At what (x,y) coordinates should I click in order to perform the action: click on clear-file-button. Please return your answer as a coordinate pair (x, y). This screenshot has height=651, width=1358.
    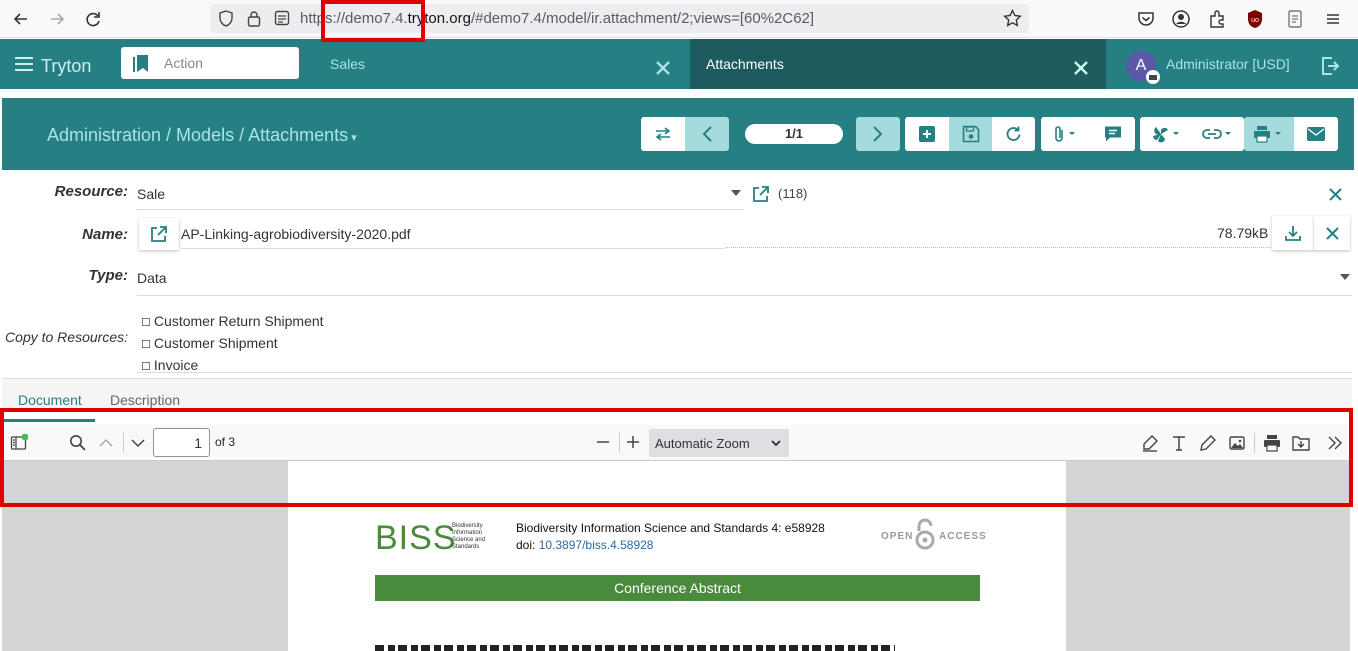
    Looking at the image, I should click on (1332, 233).